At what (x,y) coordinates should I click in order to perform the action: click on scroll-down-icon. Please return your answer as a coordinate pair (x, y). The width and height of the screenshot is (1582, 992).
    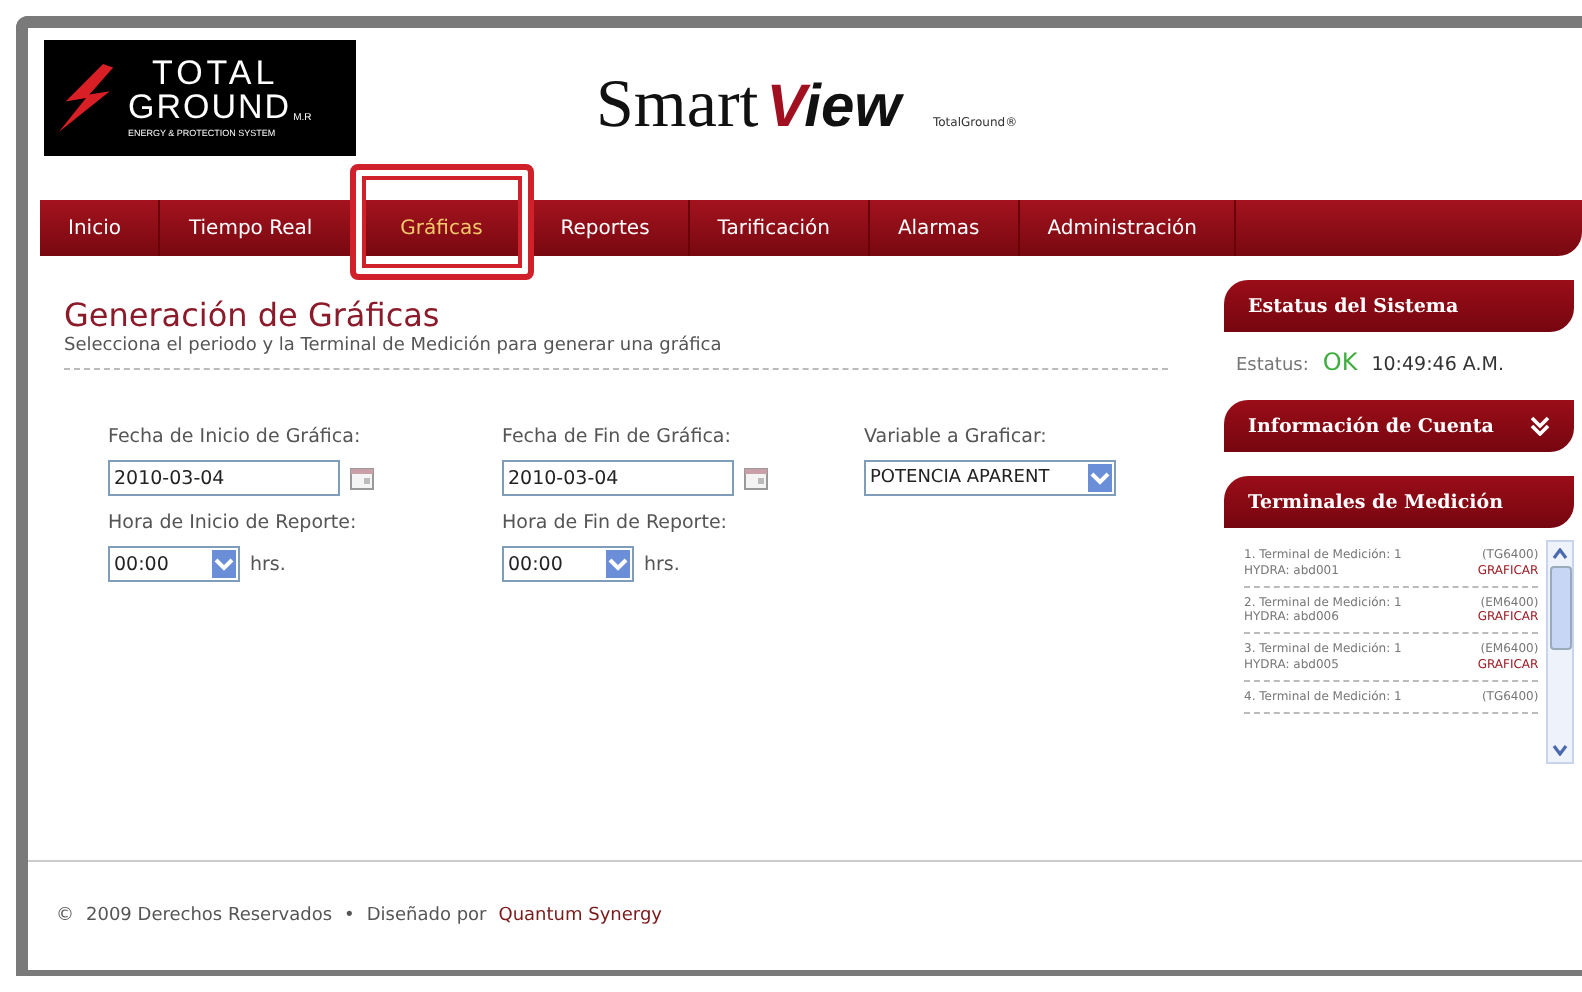
    Looking at the image, I should click on (1560, 750).